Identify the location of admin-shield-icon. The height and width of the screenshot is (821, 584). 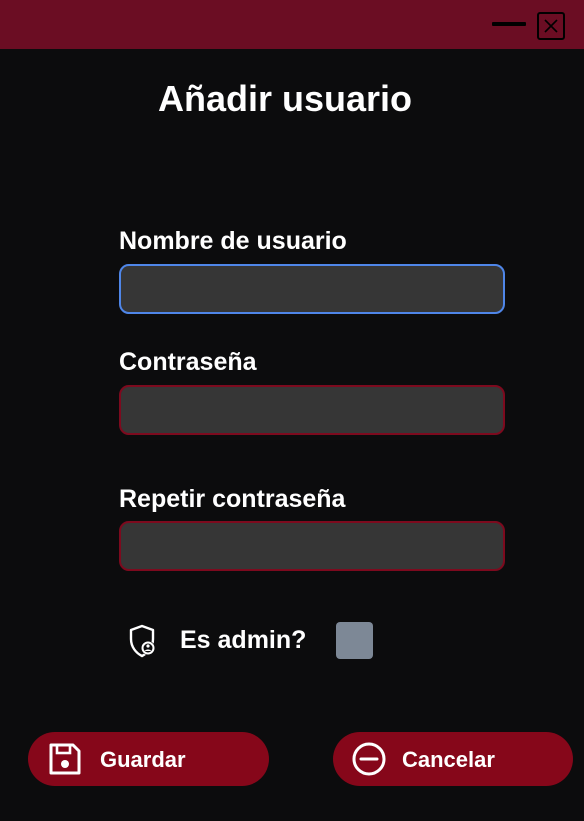
(142, 641).